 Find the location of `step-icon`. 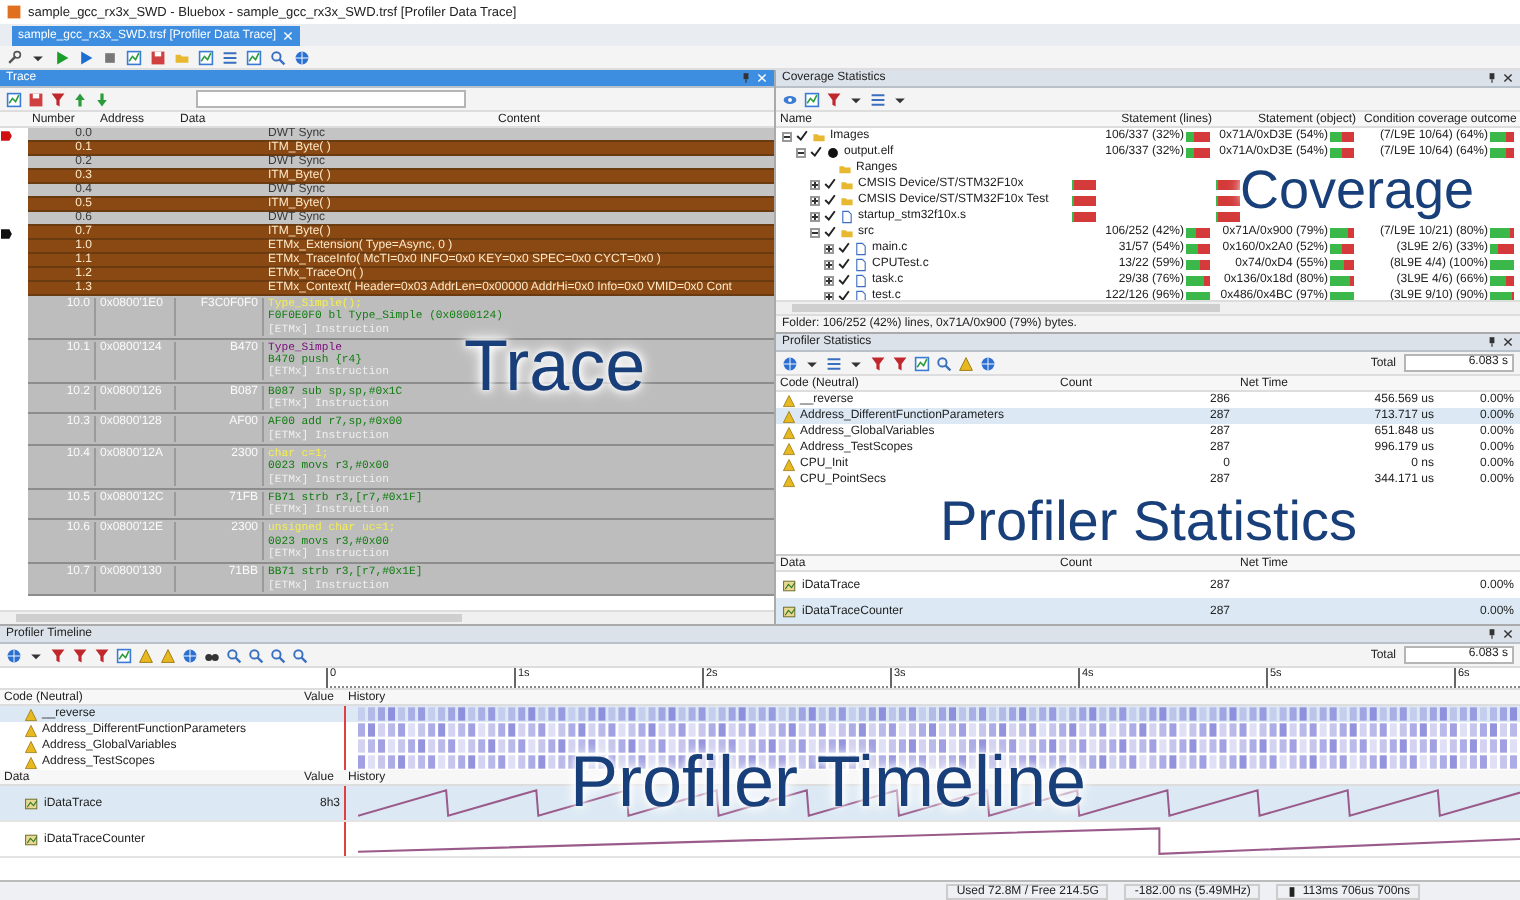

step-icon is located at coordinates (86, 57).